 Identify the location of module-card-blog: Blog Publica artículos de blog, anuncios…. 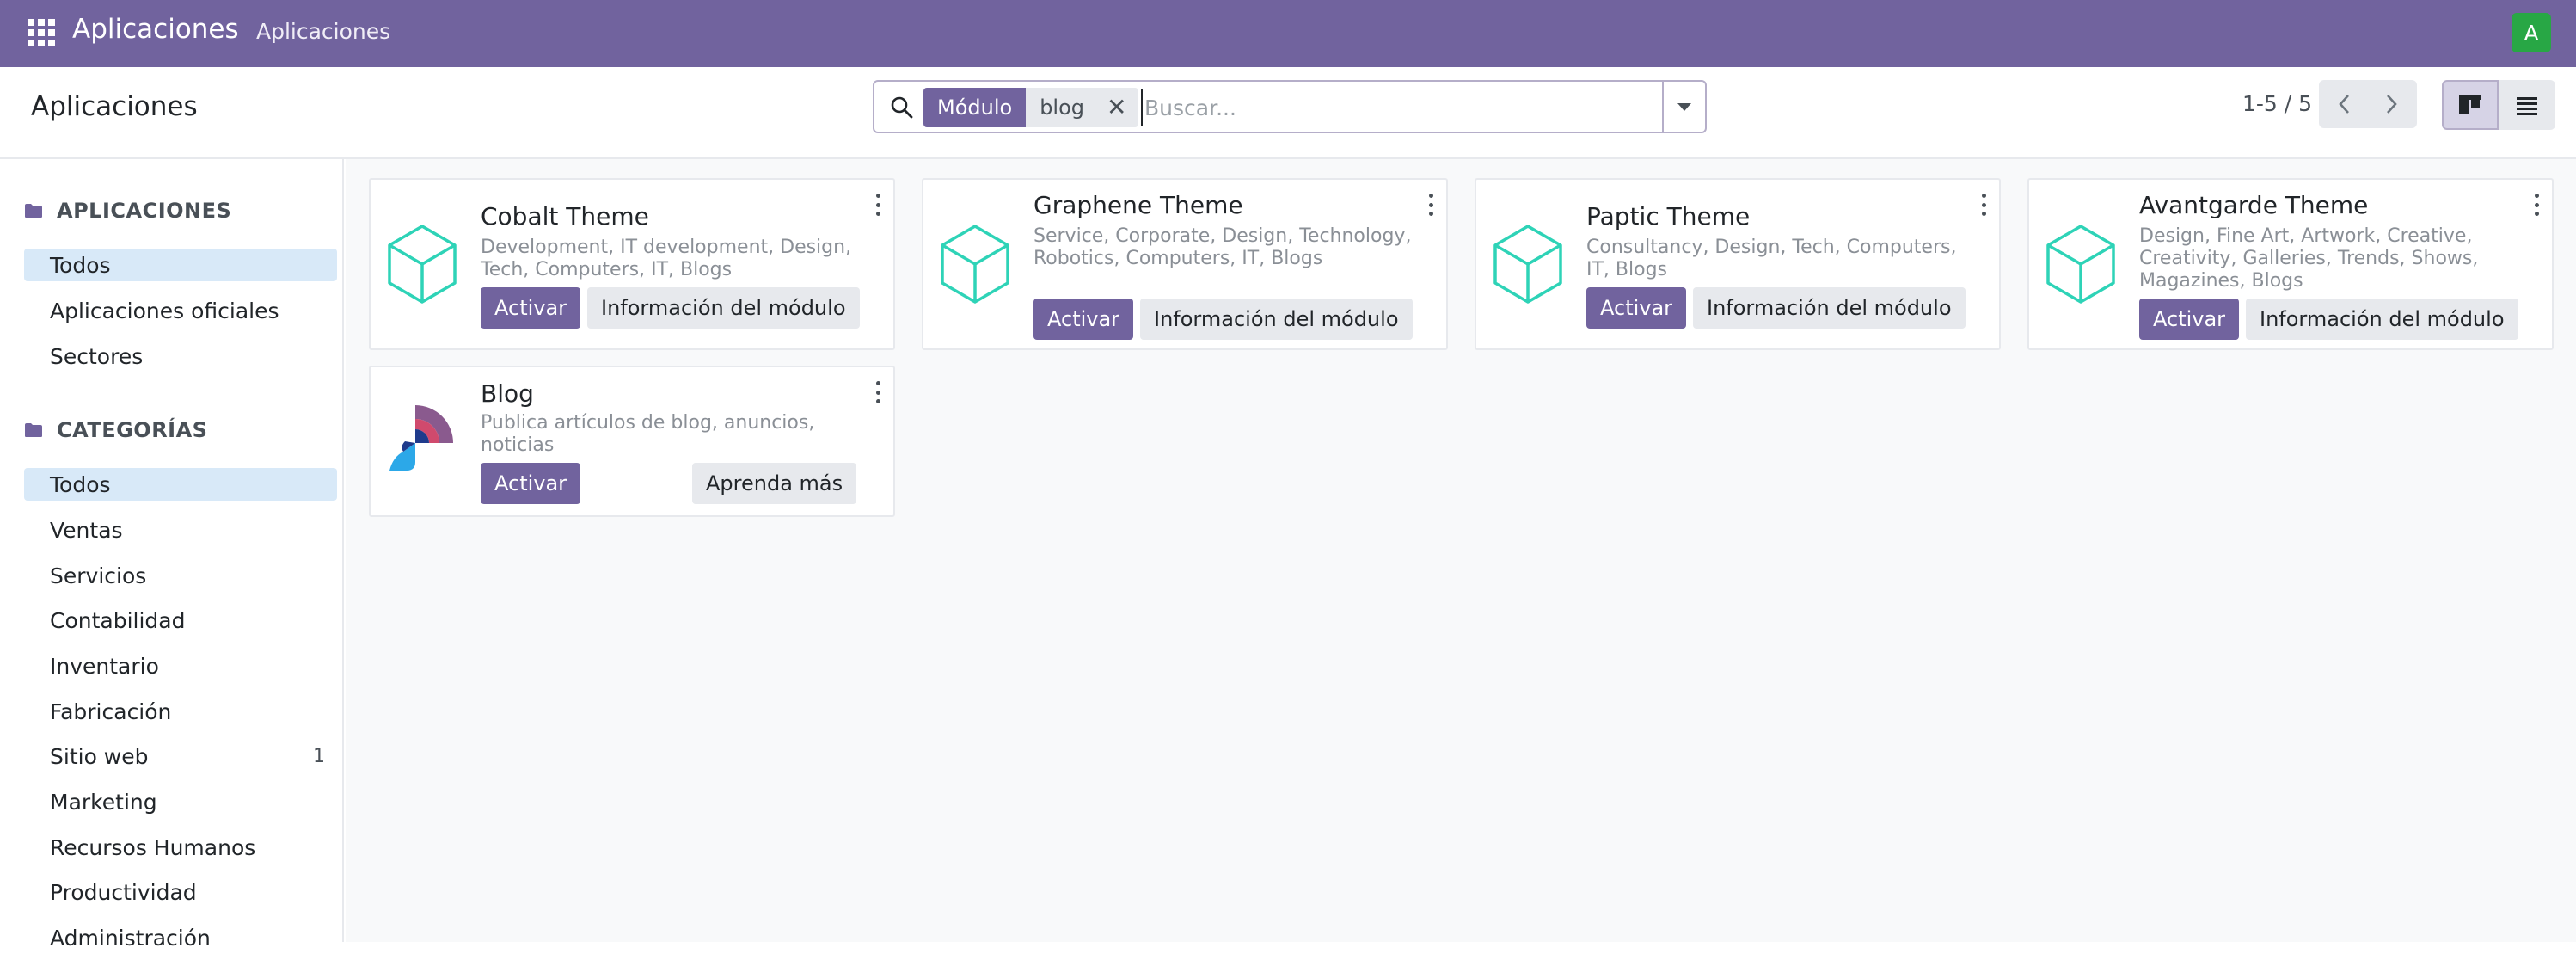
(632, 442).